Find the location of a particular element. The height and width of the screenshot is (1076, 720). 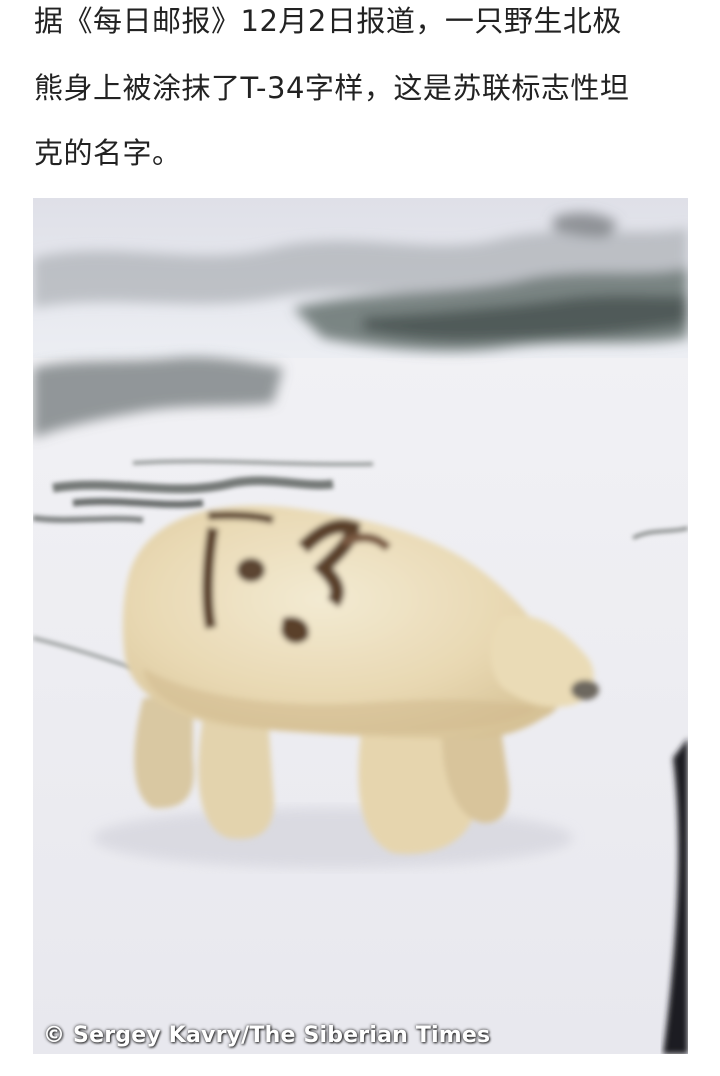

paragraph-line-2: 熊身上被涂抹了T-34字样，这是苏联标志性坦 is located at coordinates (332, 88).